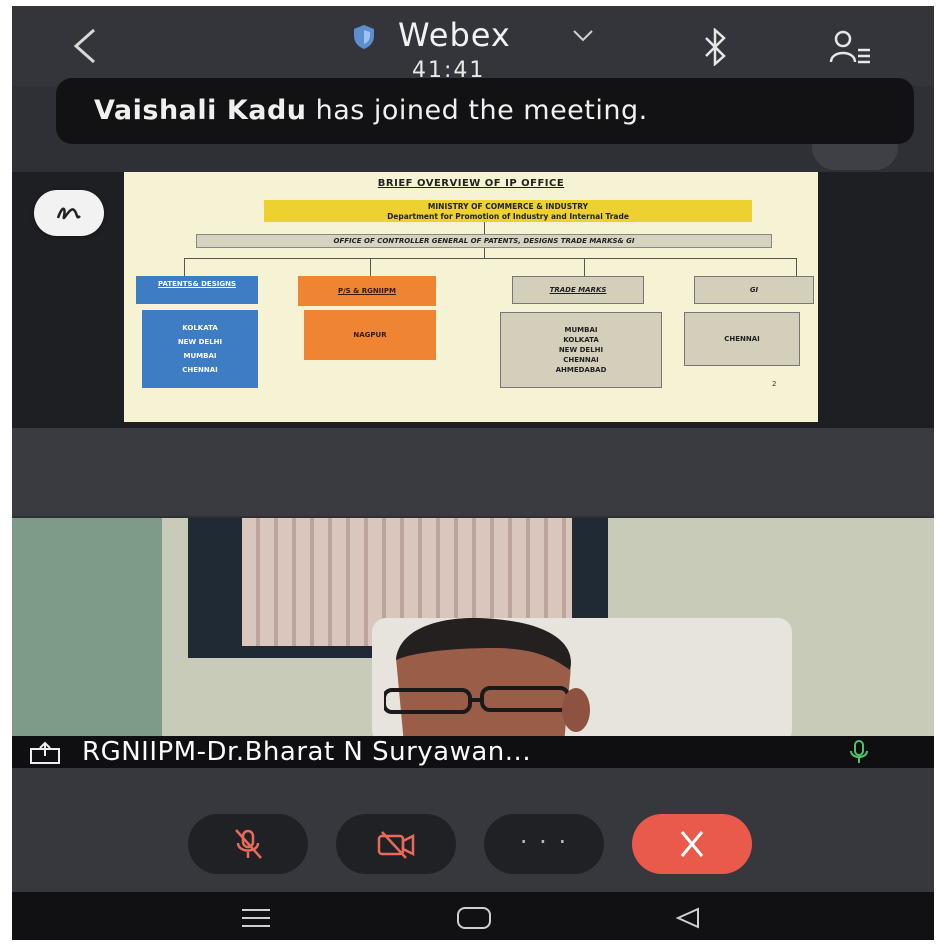 The image size is (942, 944). What do you see at coordinates (45, 753) in the screenshot?
I see `screen-share-icon` at bounding box center [45, 753].